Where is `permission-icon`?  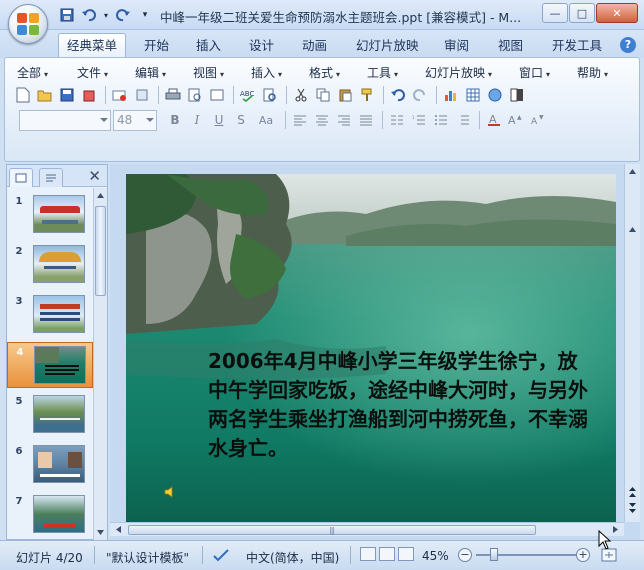 permission-icon is located at coordinates (89, 95).